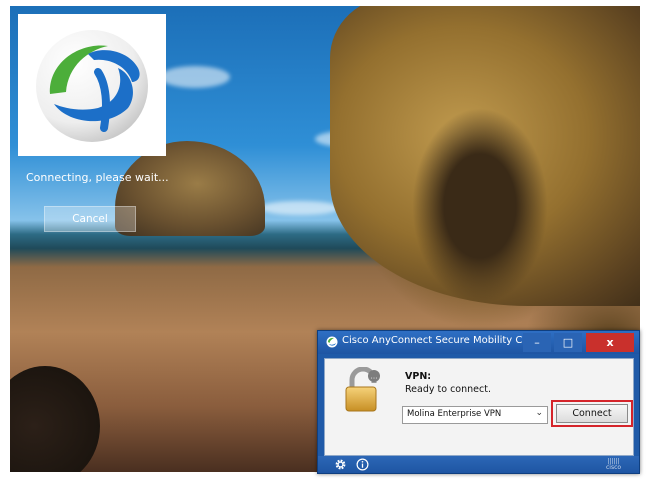 Image resolution: width=651 pixels, height=479 pixels. What do you see at coordinates (90, 219) in the screenshot?
I see `cancel-button: Cancel` at bounding box center [90, 219].